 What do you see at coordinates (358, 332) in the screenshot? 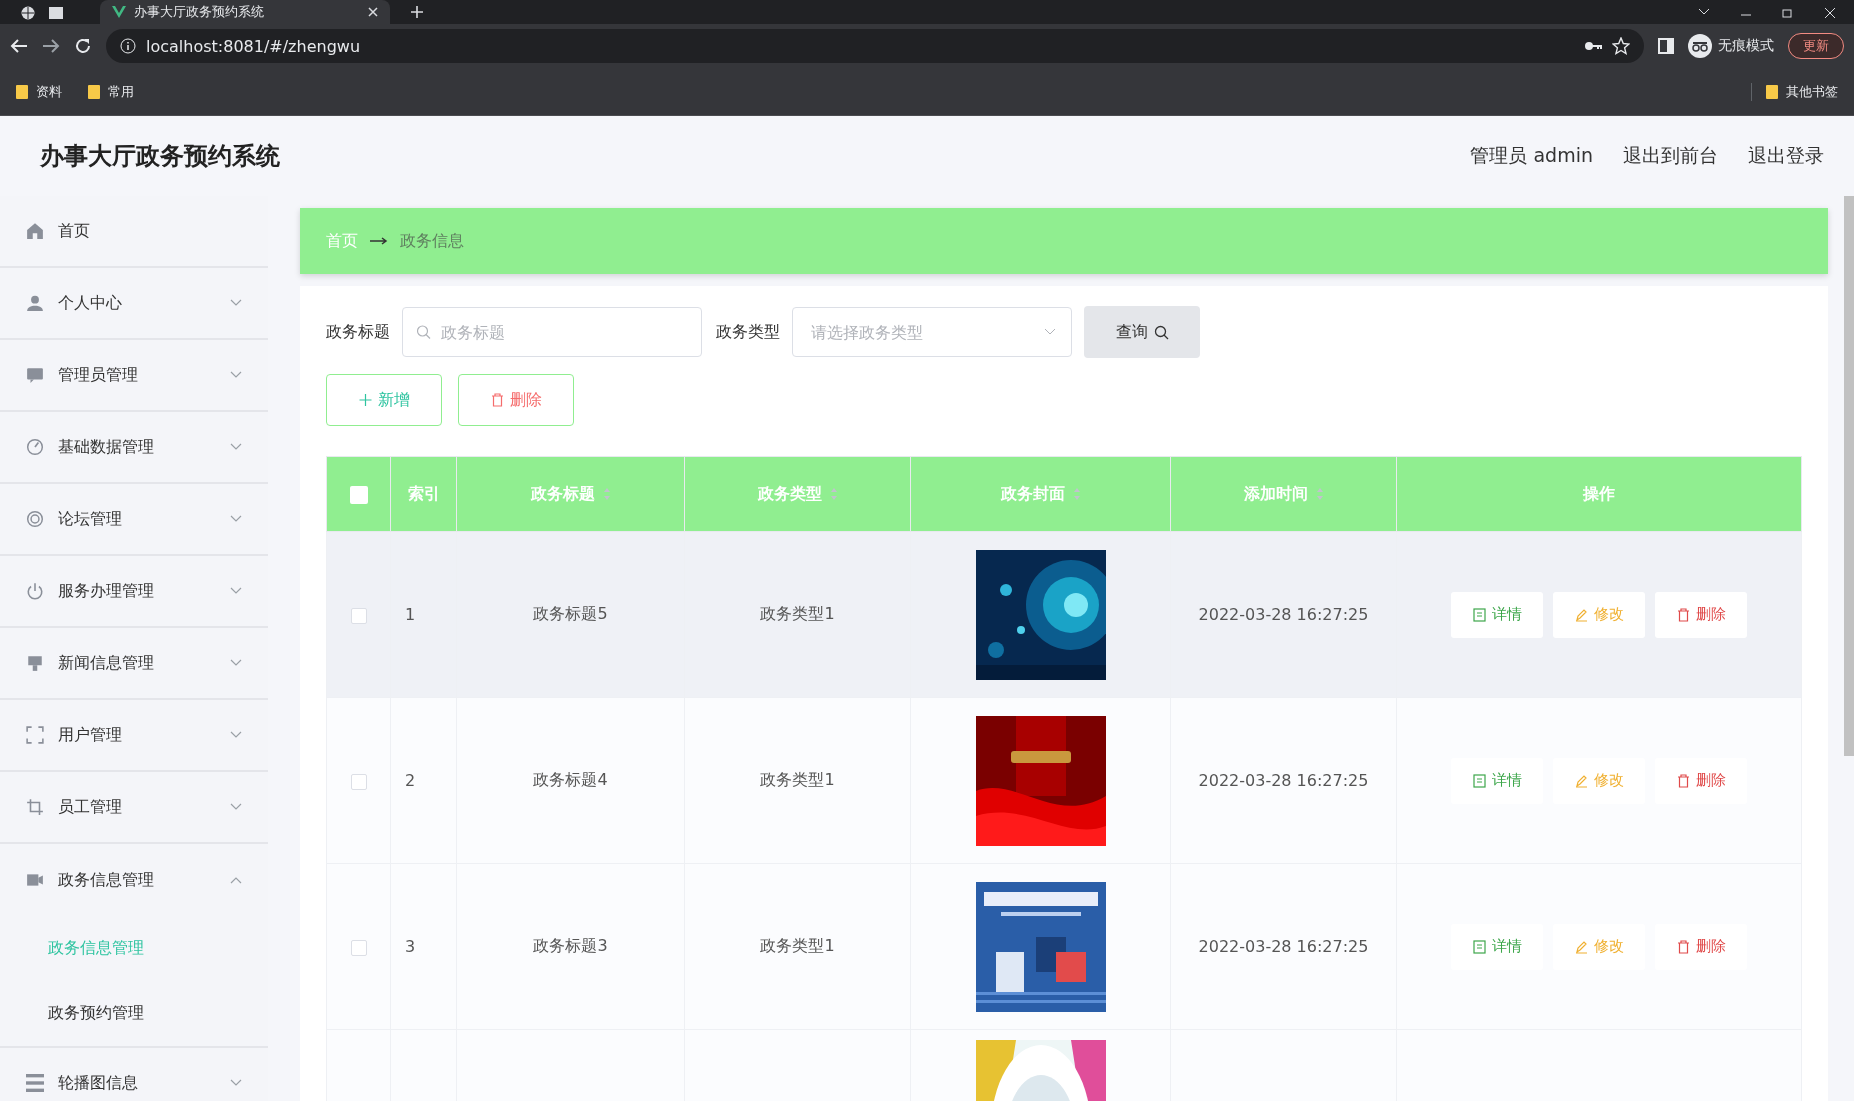
I see `field-label: 政务标题` at bounding box center [358, 332].